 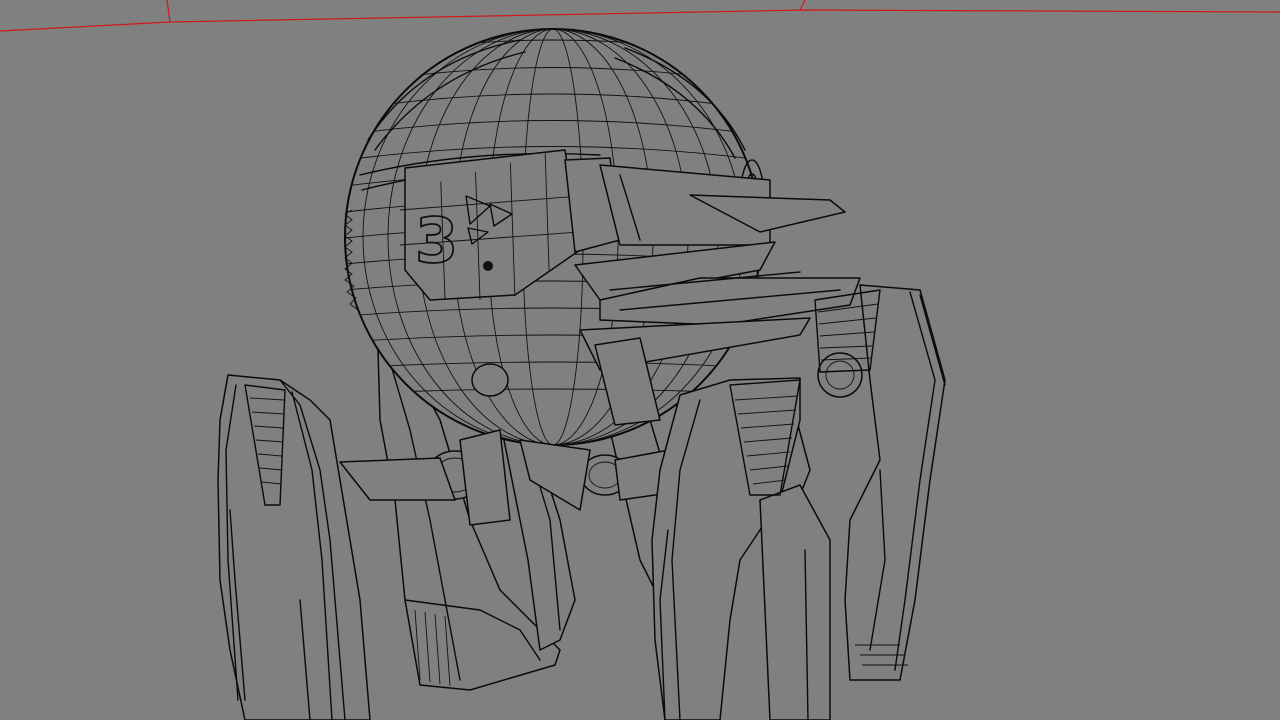 What do you see at coordinates (640, 16) in the screenshot?
I see `viewport-guide-lines` at bounding box center [640, 16].